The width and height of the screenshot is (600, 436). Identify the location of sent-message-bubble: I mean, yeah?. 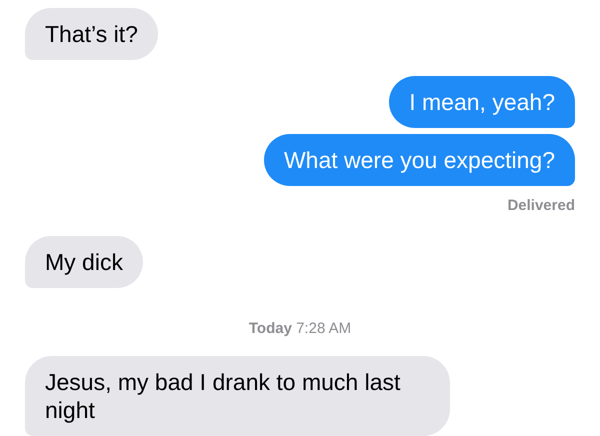
(482, 102).